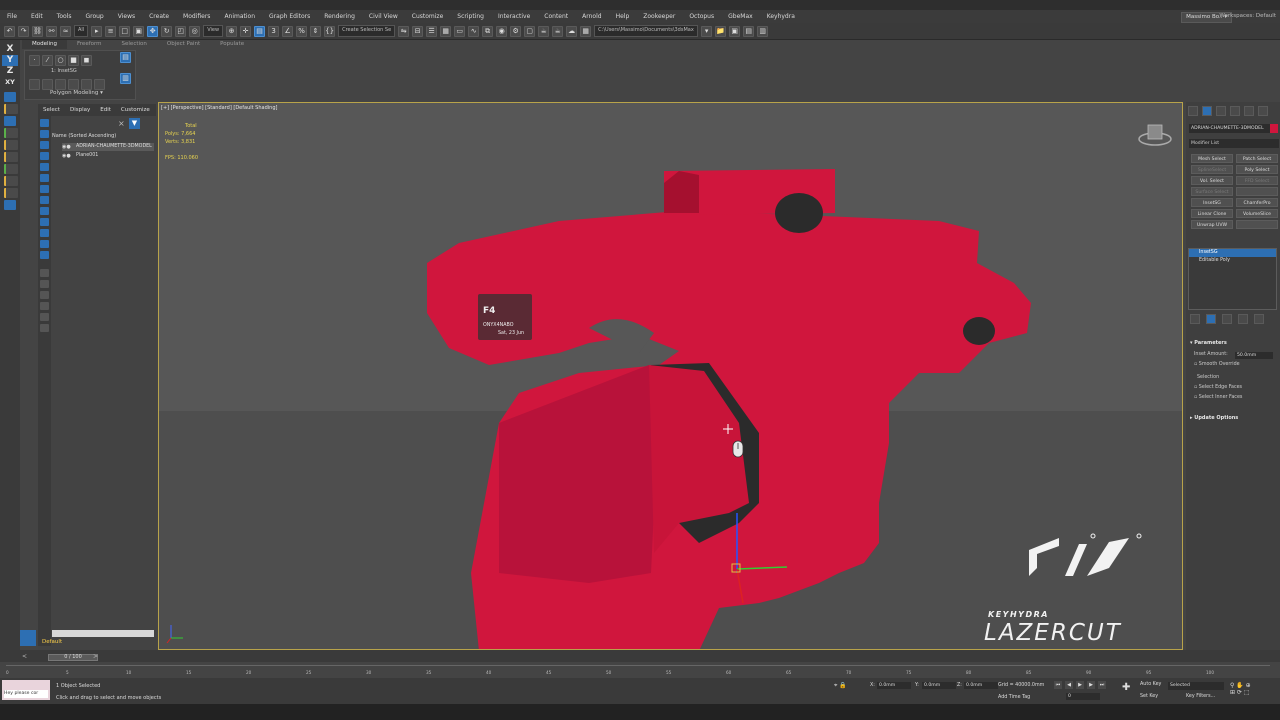 The width and height of the screenshot is (1280, 720). Describe the element at coordinates (735, 31) in the screenshot. I see `script-icon: ▣` at that location.